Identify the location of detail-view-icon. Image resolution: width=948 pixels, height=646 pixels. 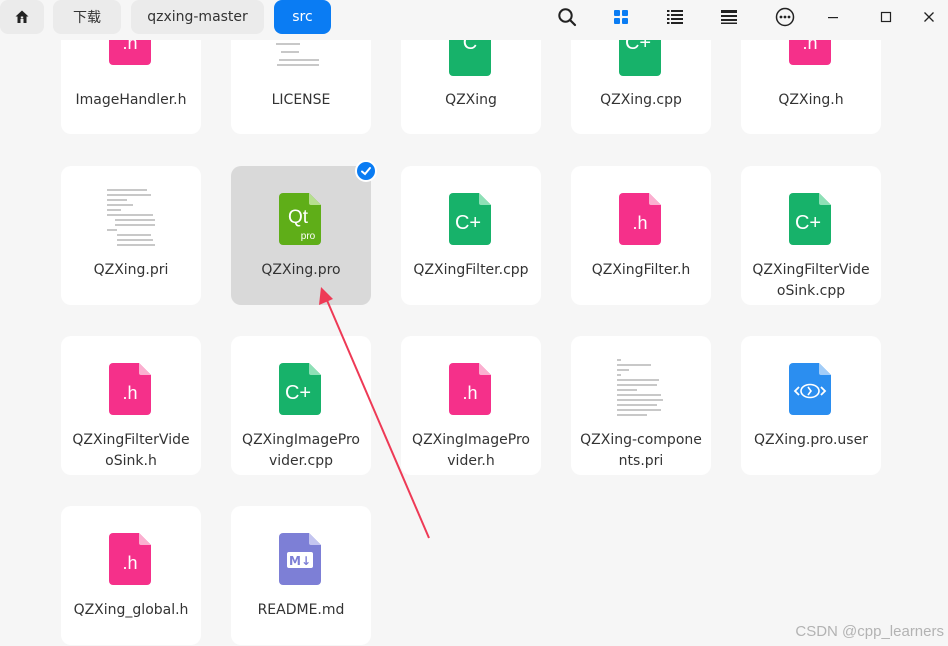
(729, 17).